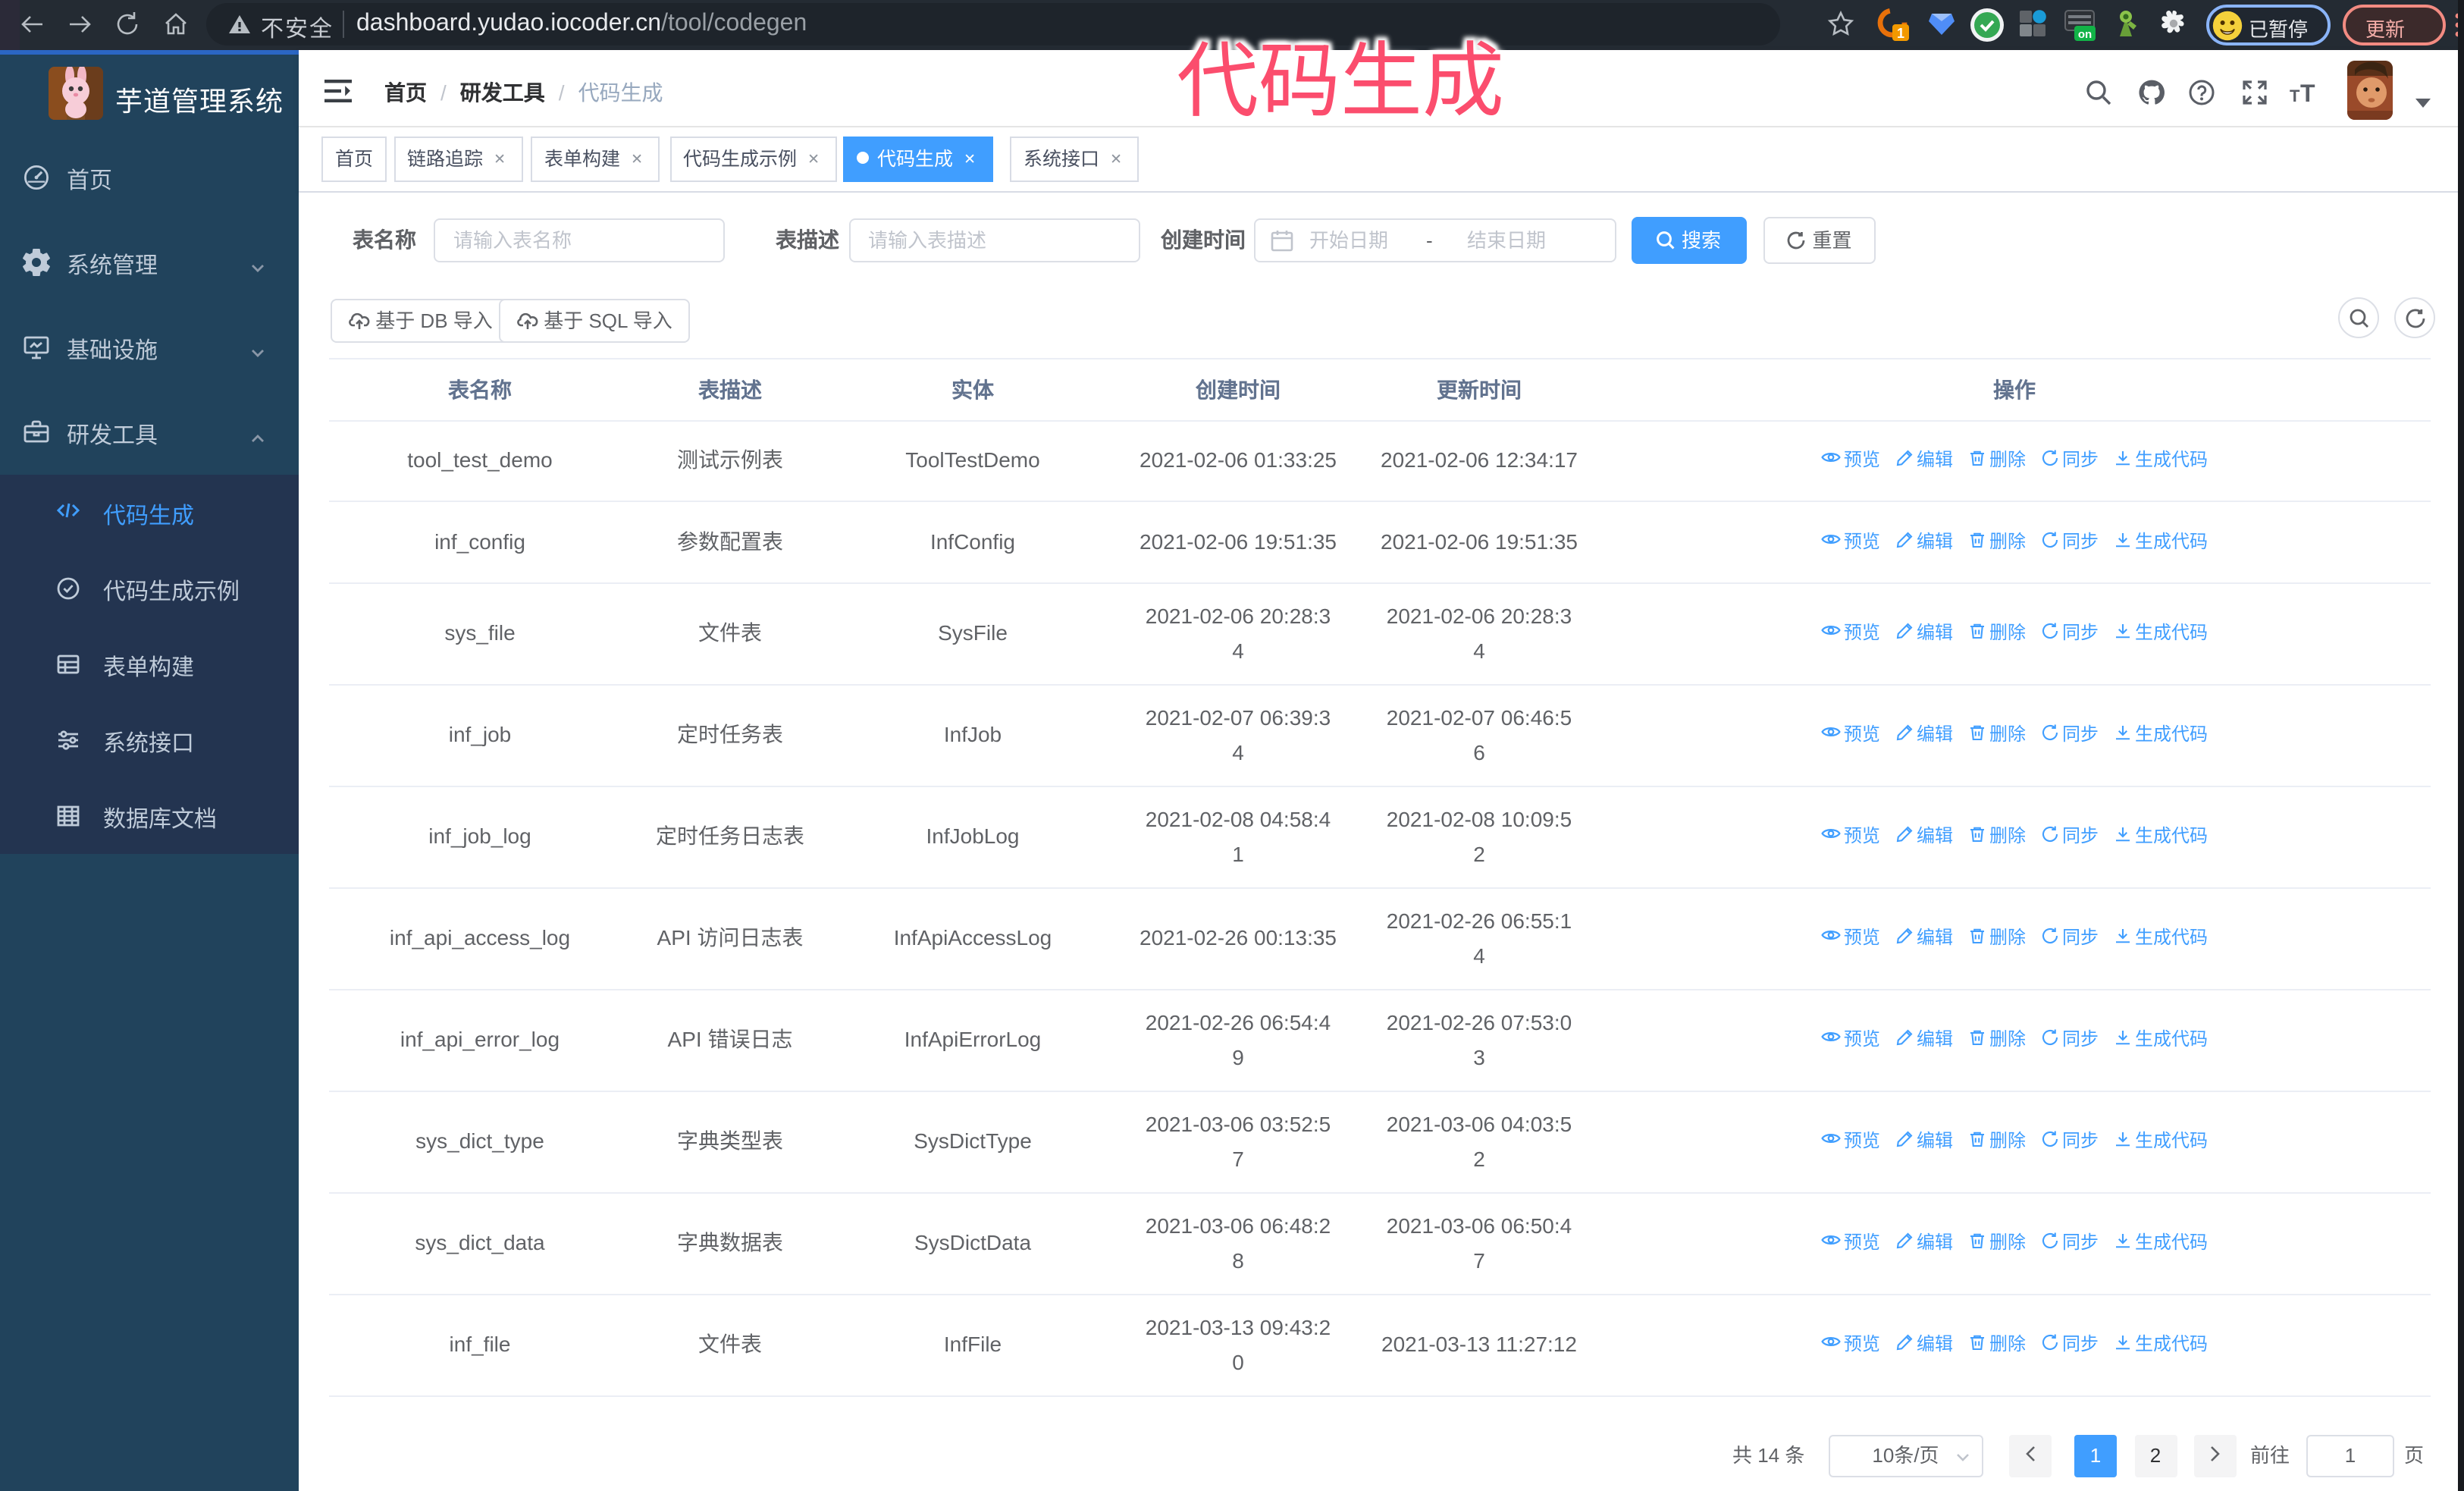 This screenshot has width=2464, height=1491. Describe the element at coordinates (2085, 34) in the screenshot. I see `svg-text: on` at that location.